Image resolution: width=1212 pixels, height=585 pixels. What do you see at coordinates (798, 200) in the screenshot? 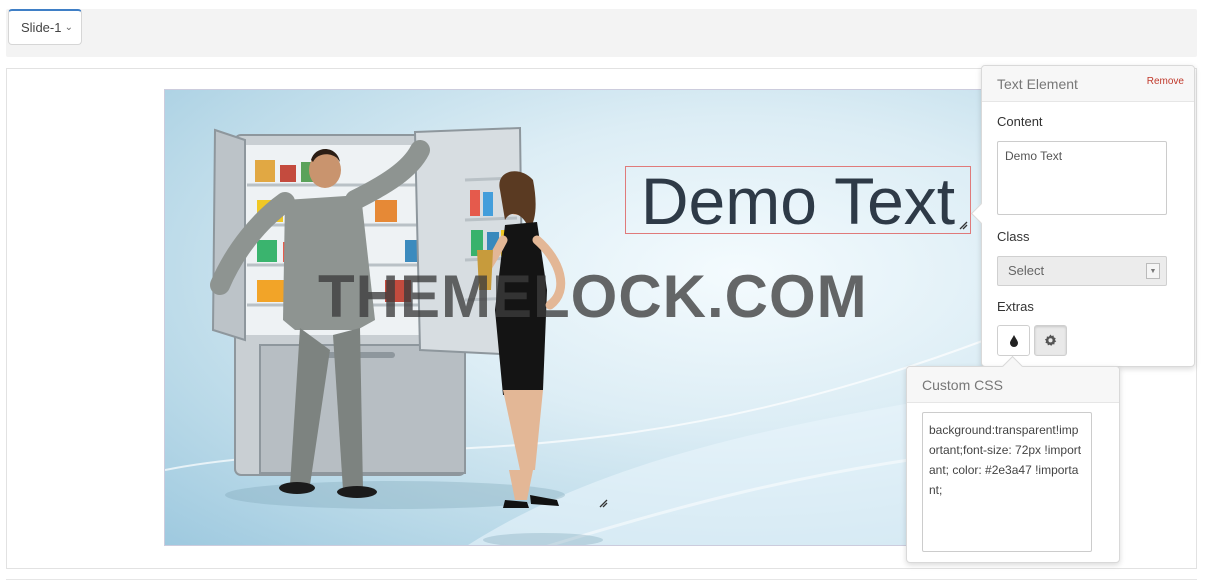
I see `slide-text-element: Demo Text` at bounding box center [798, 200].